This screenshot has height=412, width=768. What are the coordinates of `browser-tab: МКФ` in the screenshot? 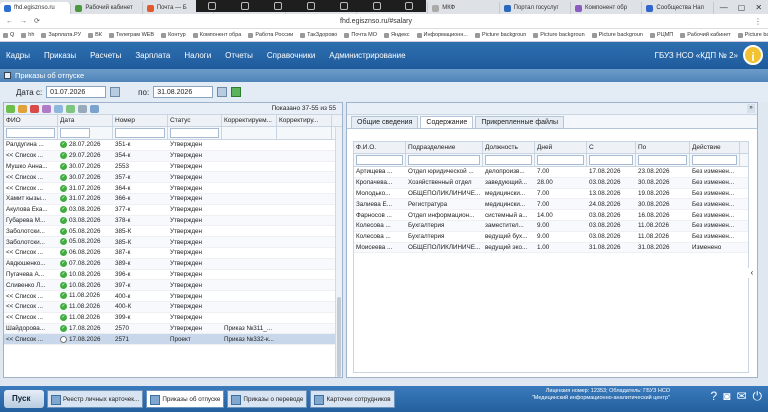 It's located at (464, 8).